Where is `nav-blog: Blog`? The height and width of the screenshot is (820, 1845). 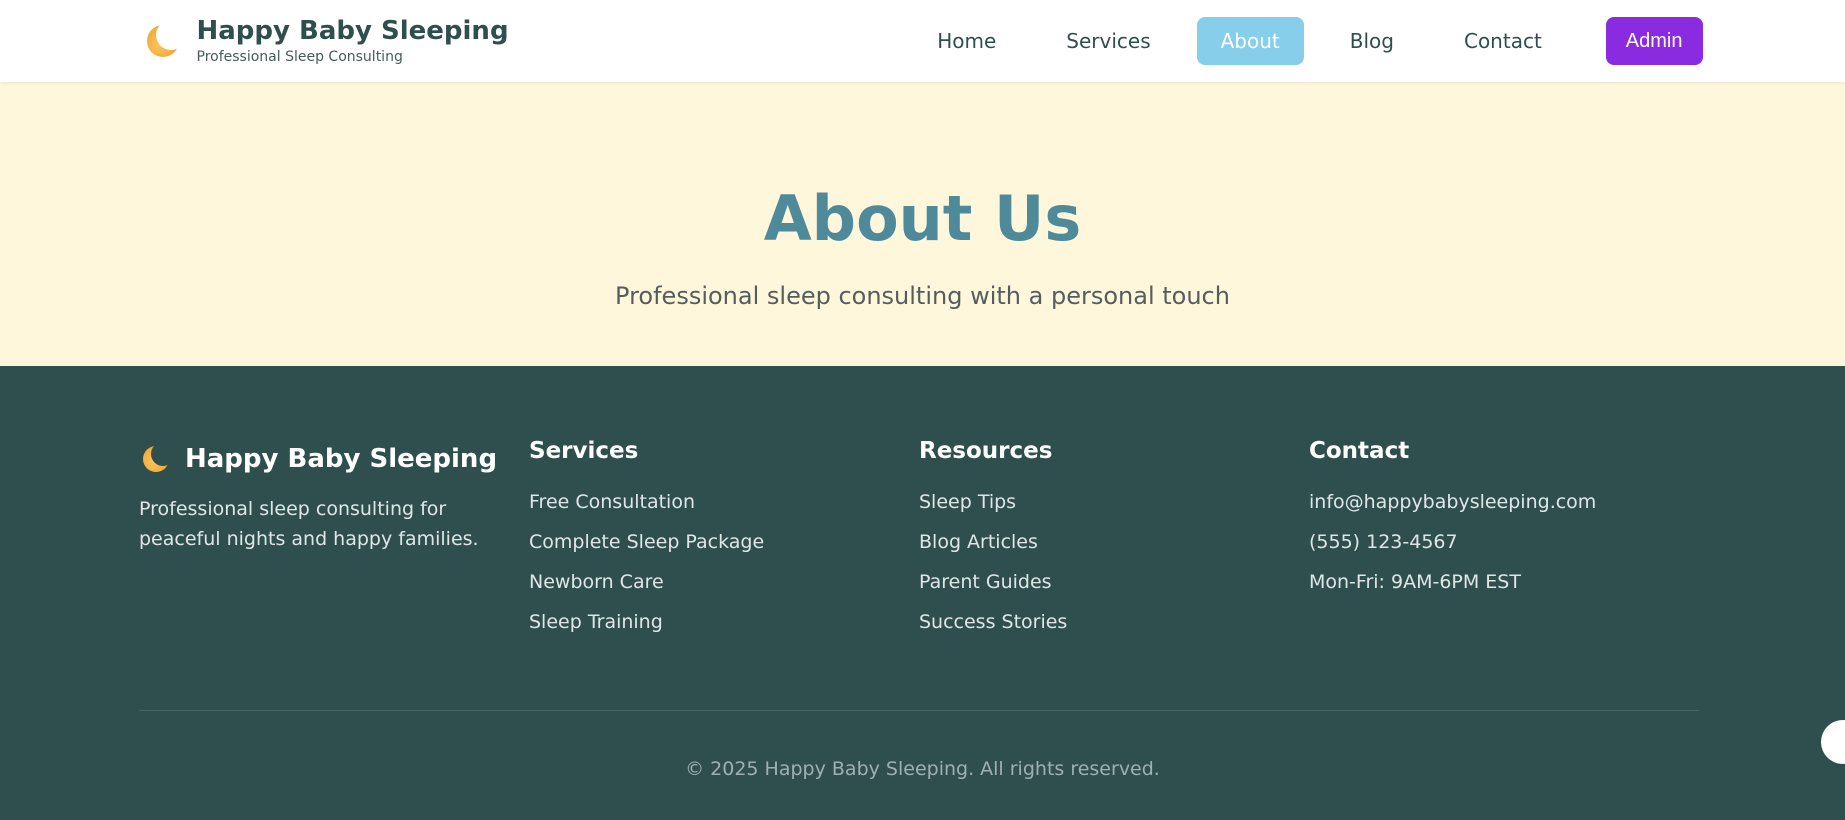
nav-blog: Blog is located at coordinates (1372, 41).